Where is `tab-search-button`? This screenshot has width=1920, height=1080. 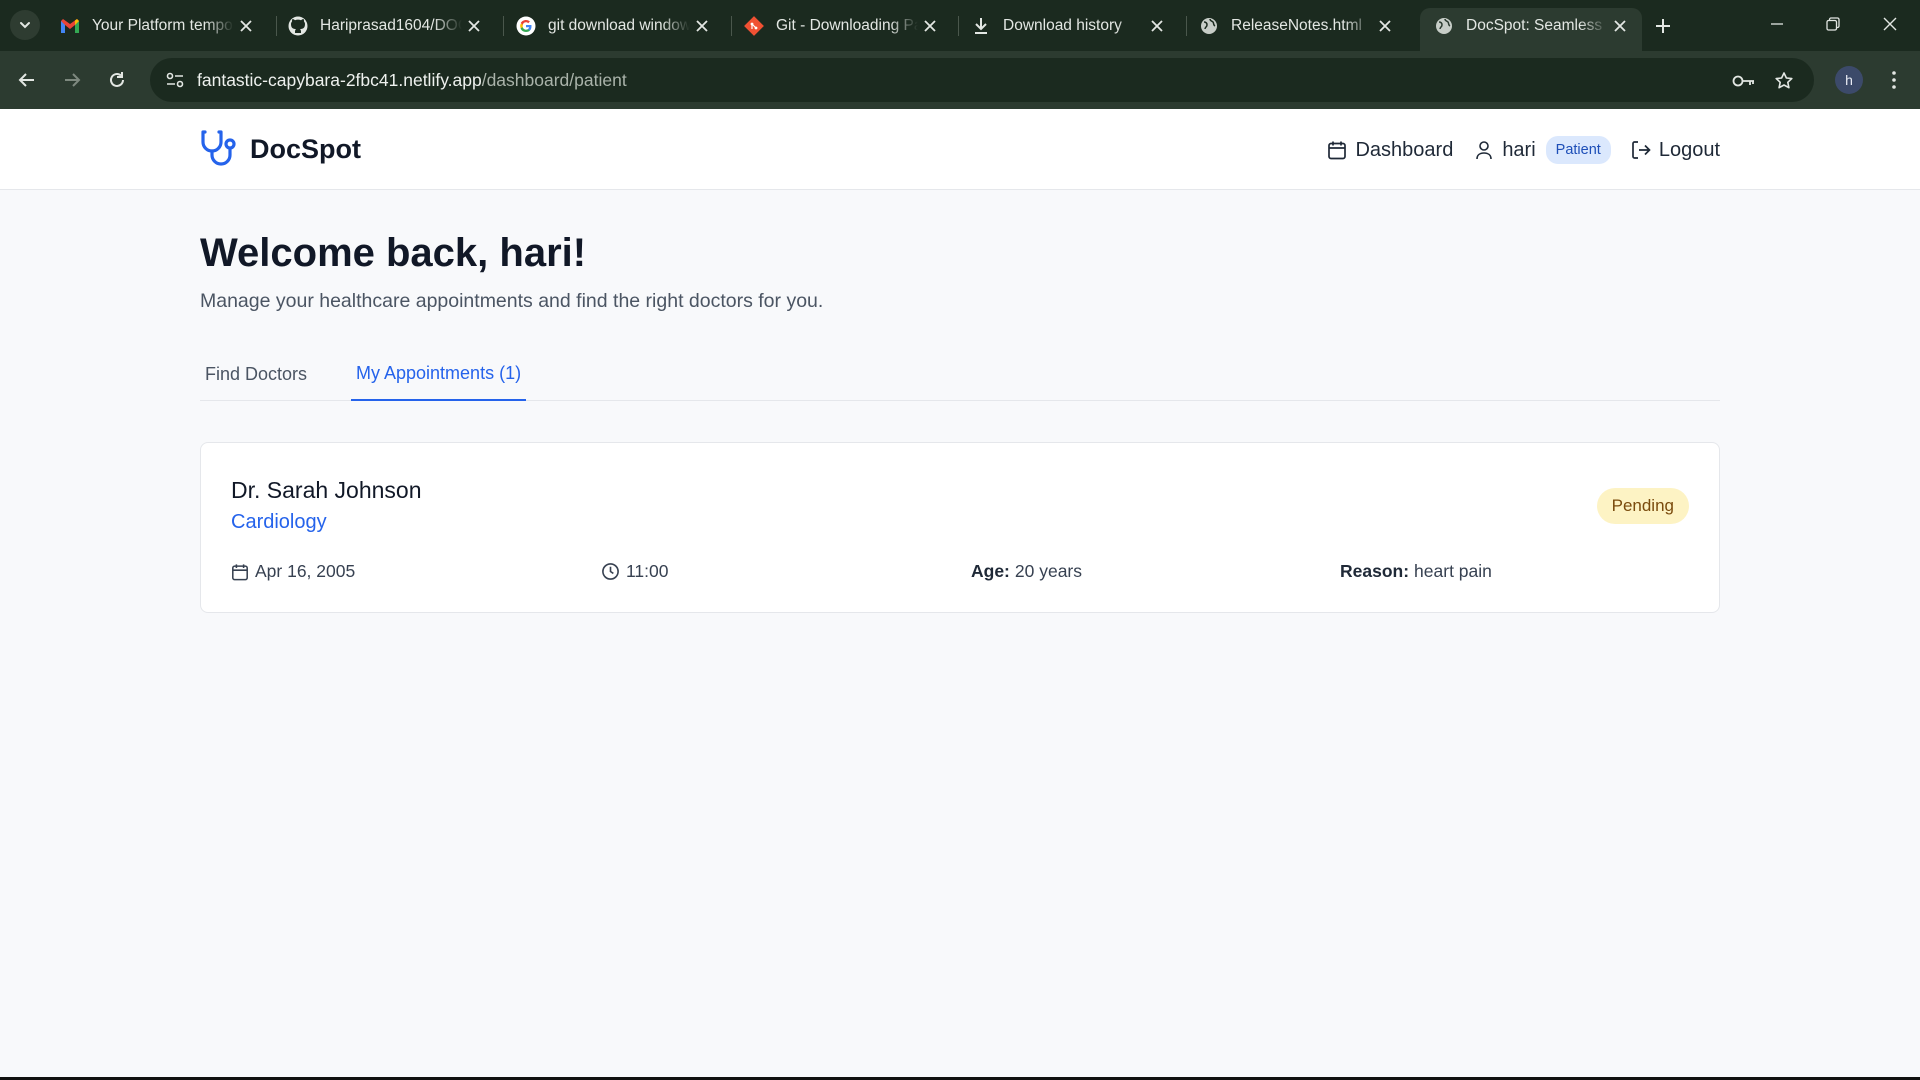 tab-search-button is located at coordinates (25, 25).